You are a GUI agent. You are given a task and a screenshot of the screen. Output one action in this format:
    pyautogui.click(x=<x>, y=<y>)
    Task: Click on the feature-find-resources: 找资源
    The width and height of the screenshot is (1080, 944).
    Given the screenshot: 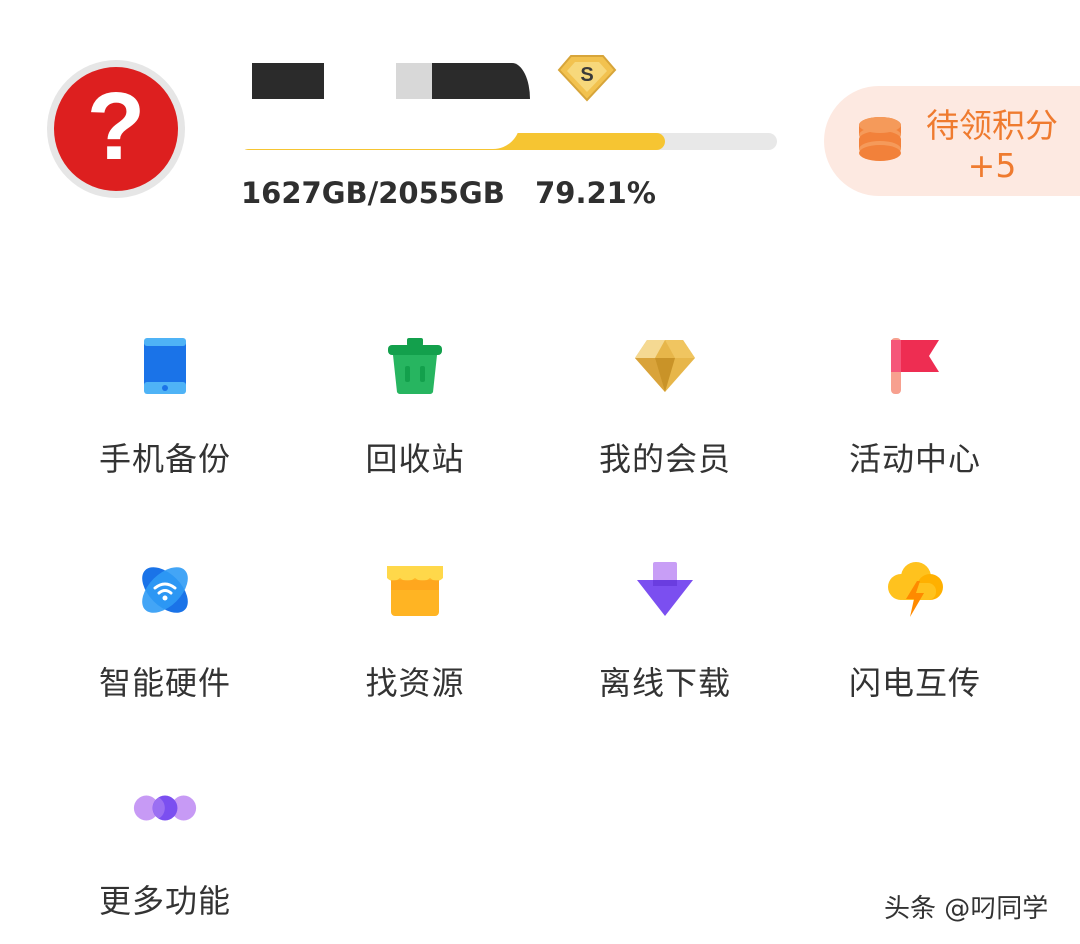 What is the action you would take?
    pyautogui.click(x=415, y=631)
    